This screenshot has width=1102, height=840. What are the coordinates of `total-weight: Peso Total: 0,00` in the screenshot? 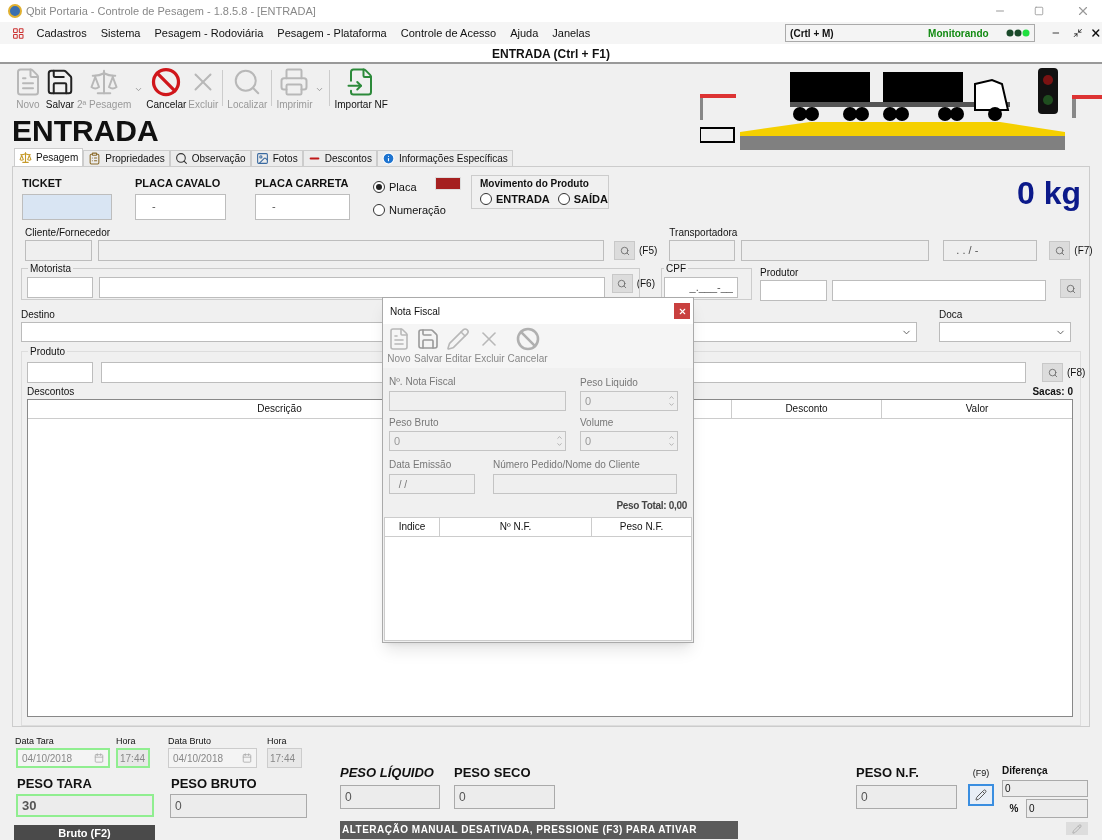 It's located at (651, 506).